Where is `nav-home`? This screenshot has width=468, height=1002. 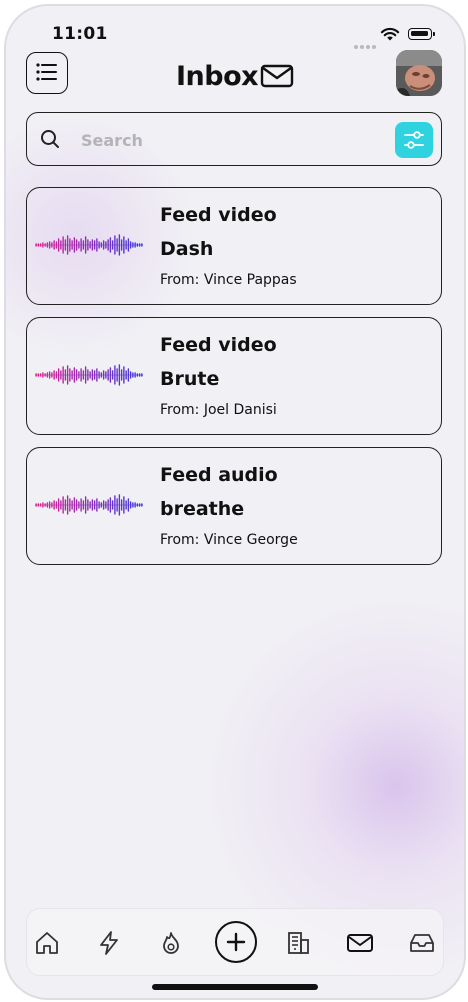 nav-home is located at coordinates (47, 943).